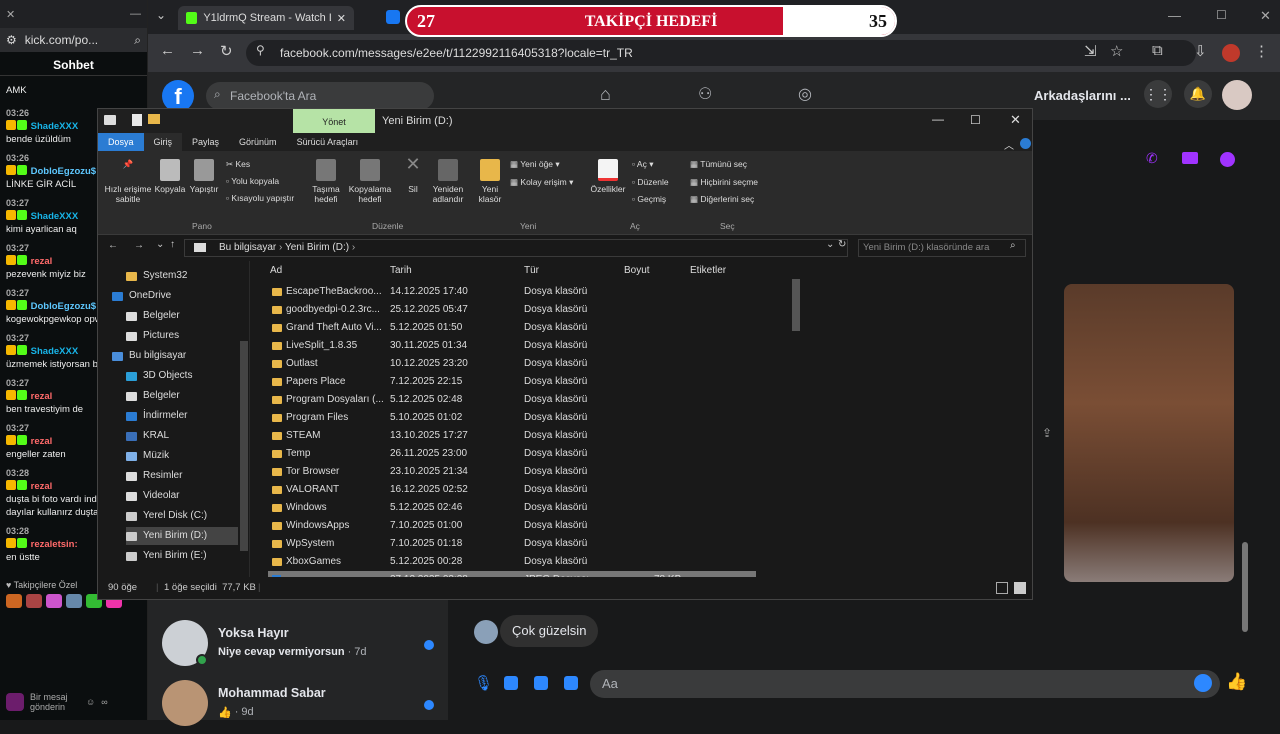  I want to click on breadcrumb-item: Yeni Birim (D:), so click(317, 247).